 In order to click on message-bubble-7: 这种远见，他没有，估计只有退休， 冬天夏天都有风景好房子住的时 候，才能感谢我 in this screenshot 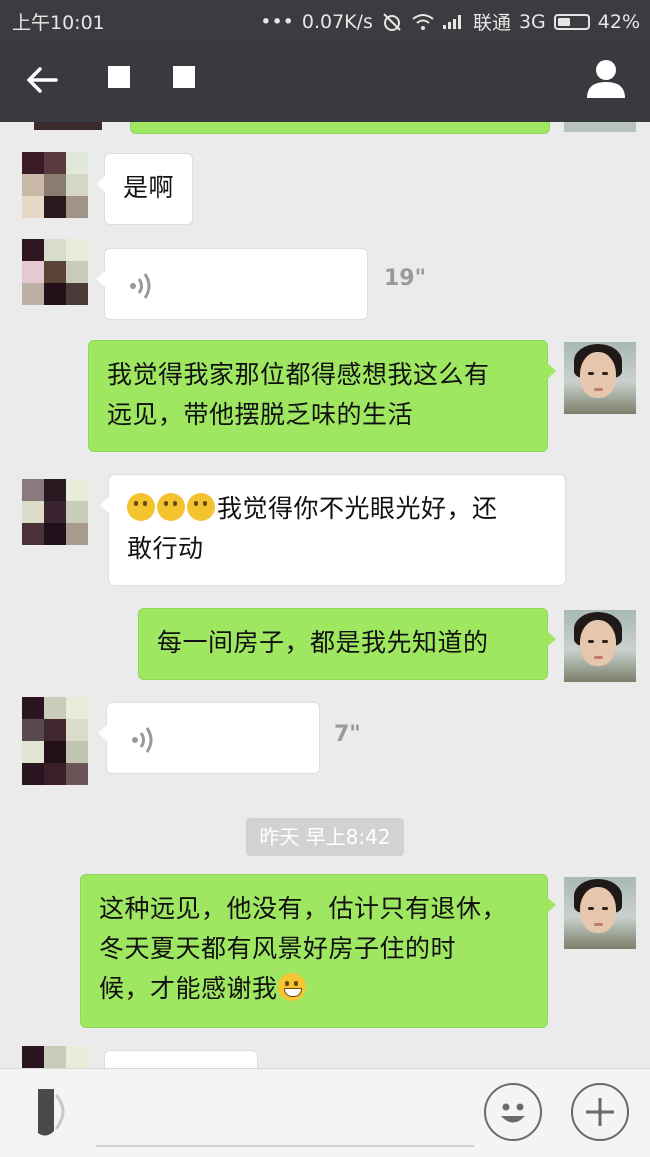, I will do `click(318, 951)`.